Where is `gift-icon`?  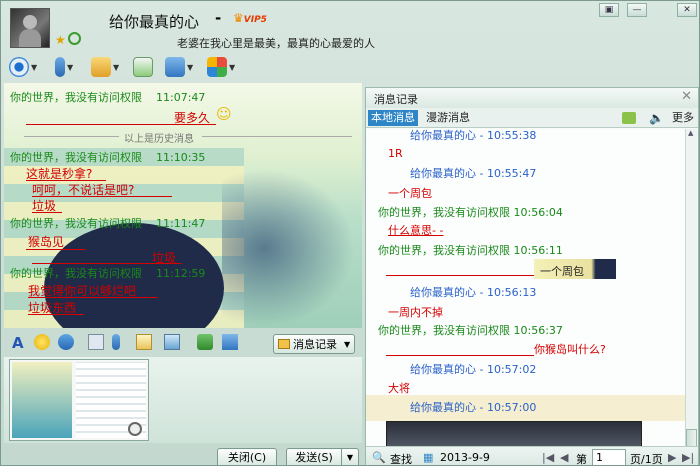
gift-icon is located at coordinates (205, 342).